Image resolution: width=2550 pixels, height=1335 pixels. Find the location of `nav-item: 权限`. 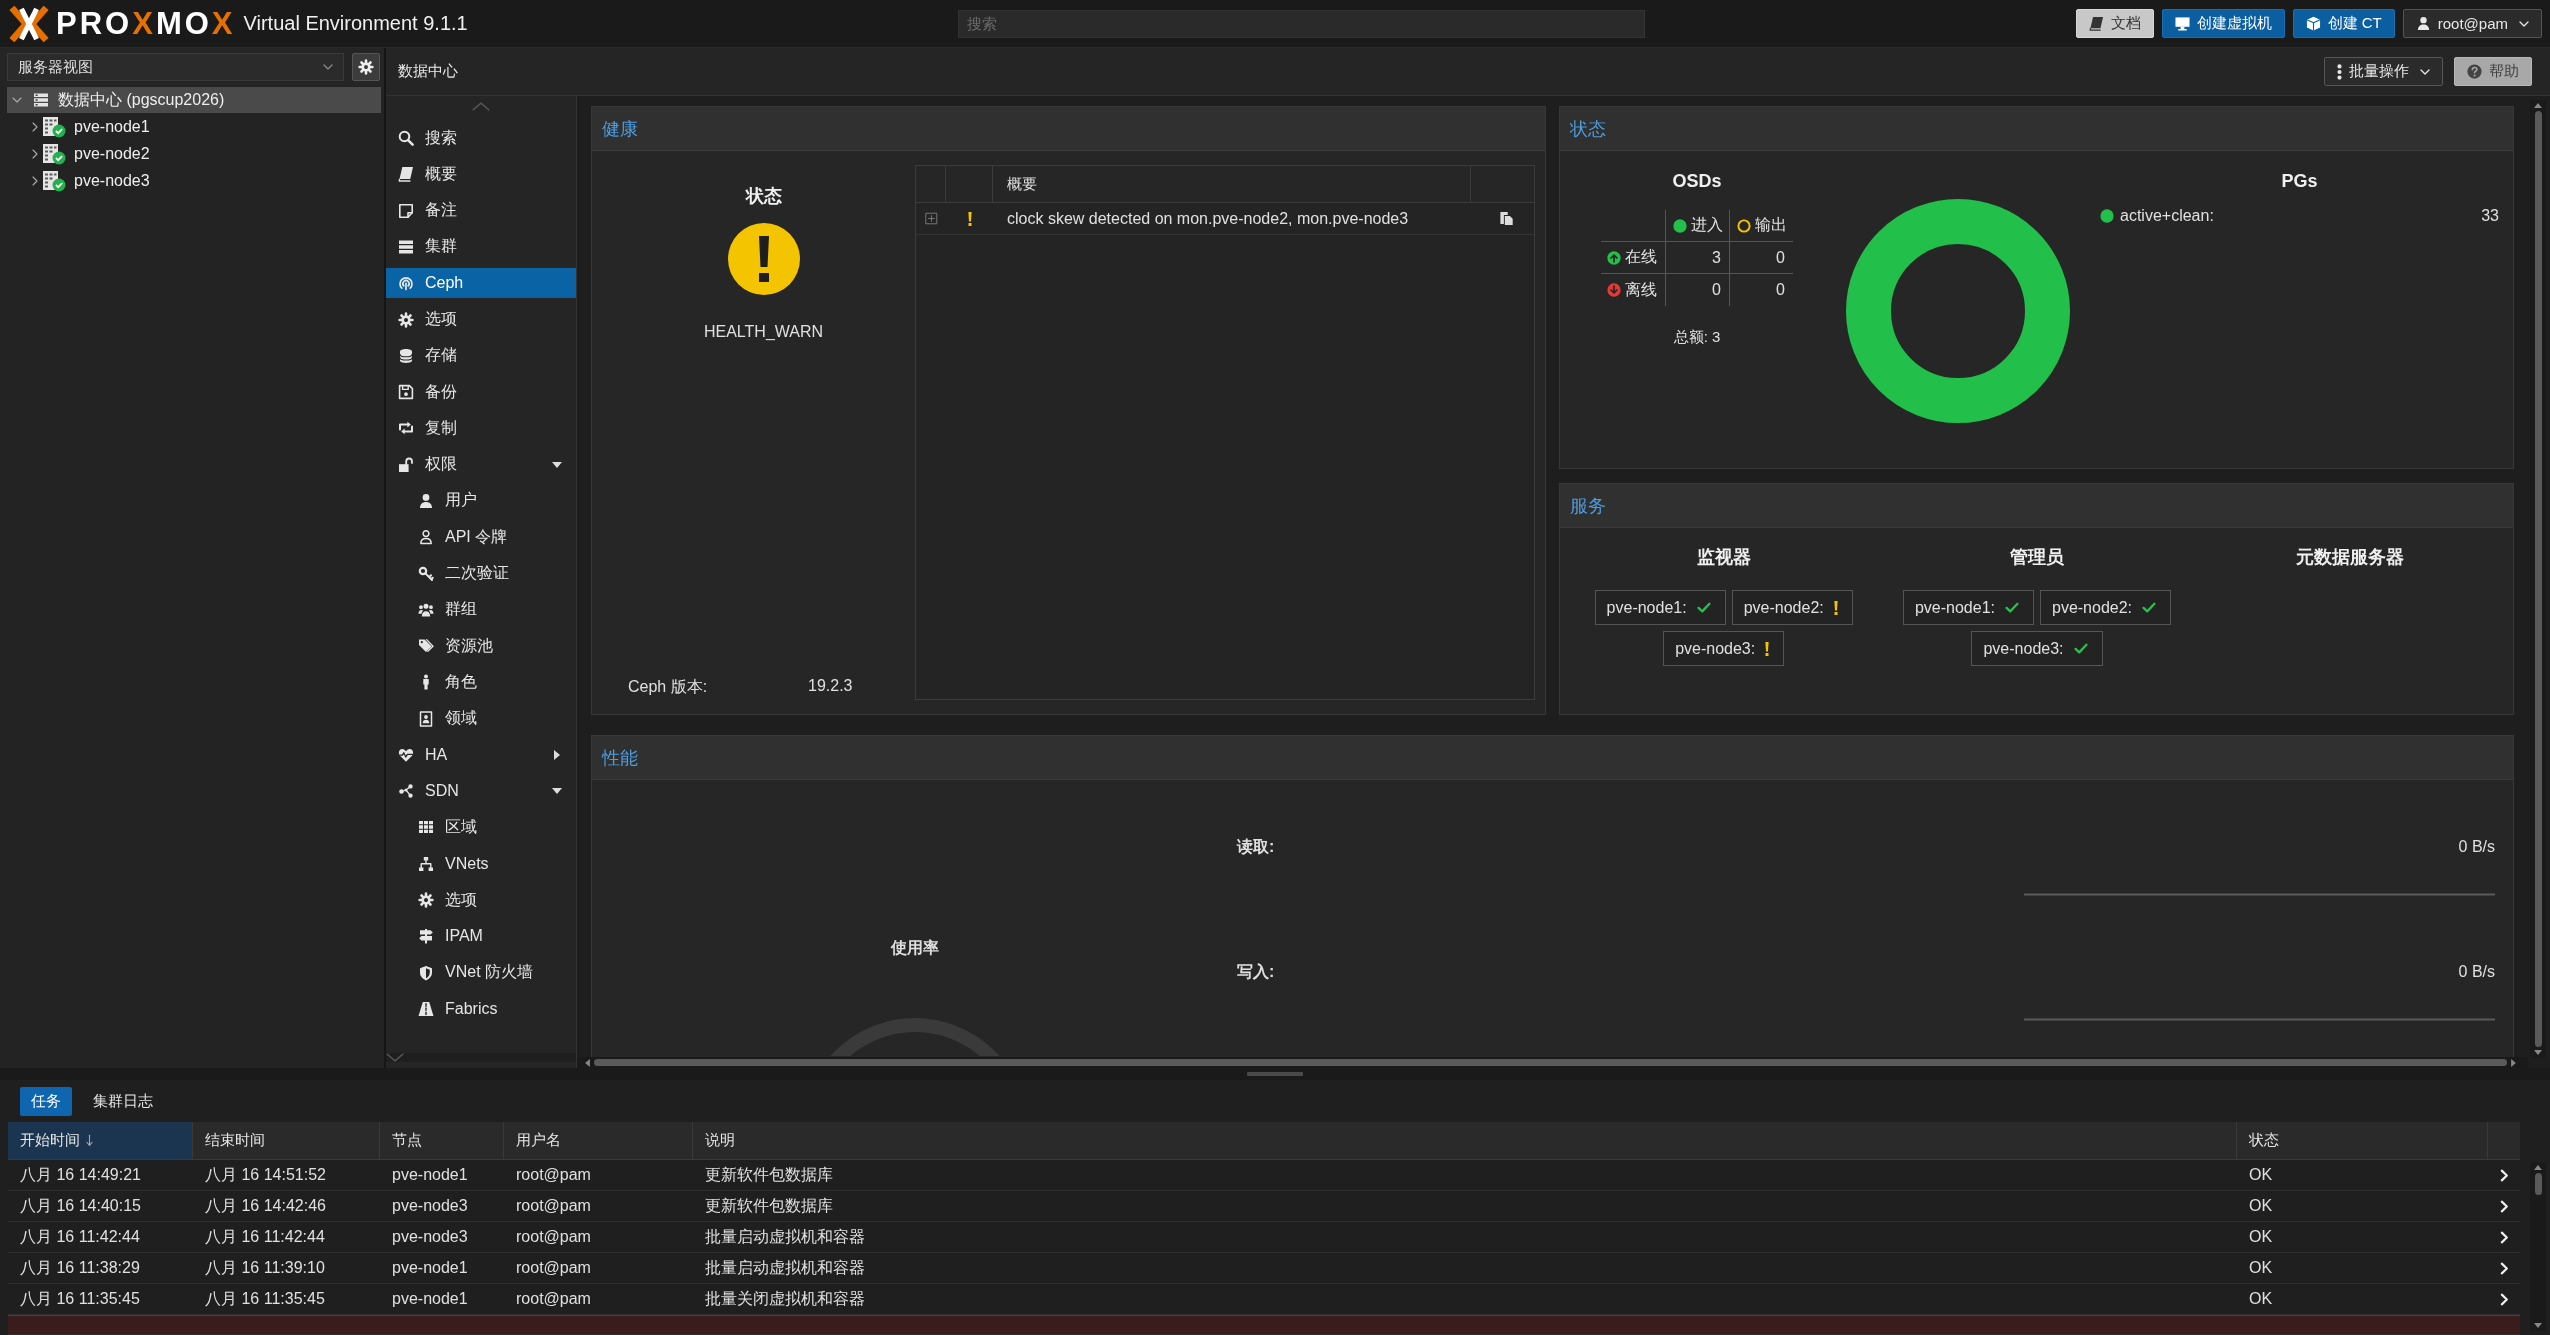

nav-item: 权限 is located at coordinates (481, 464).